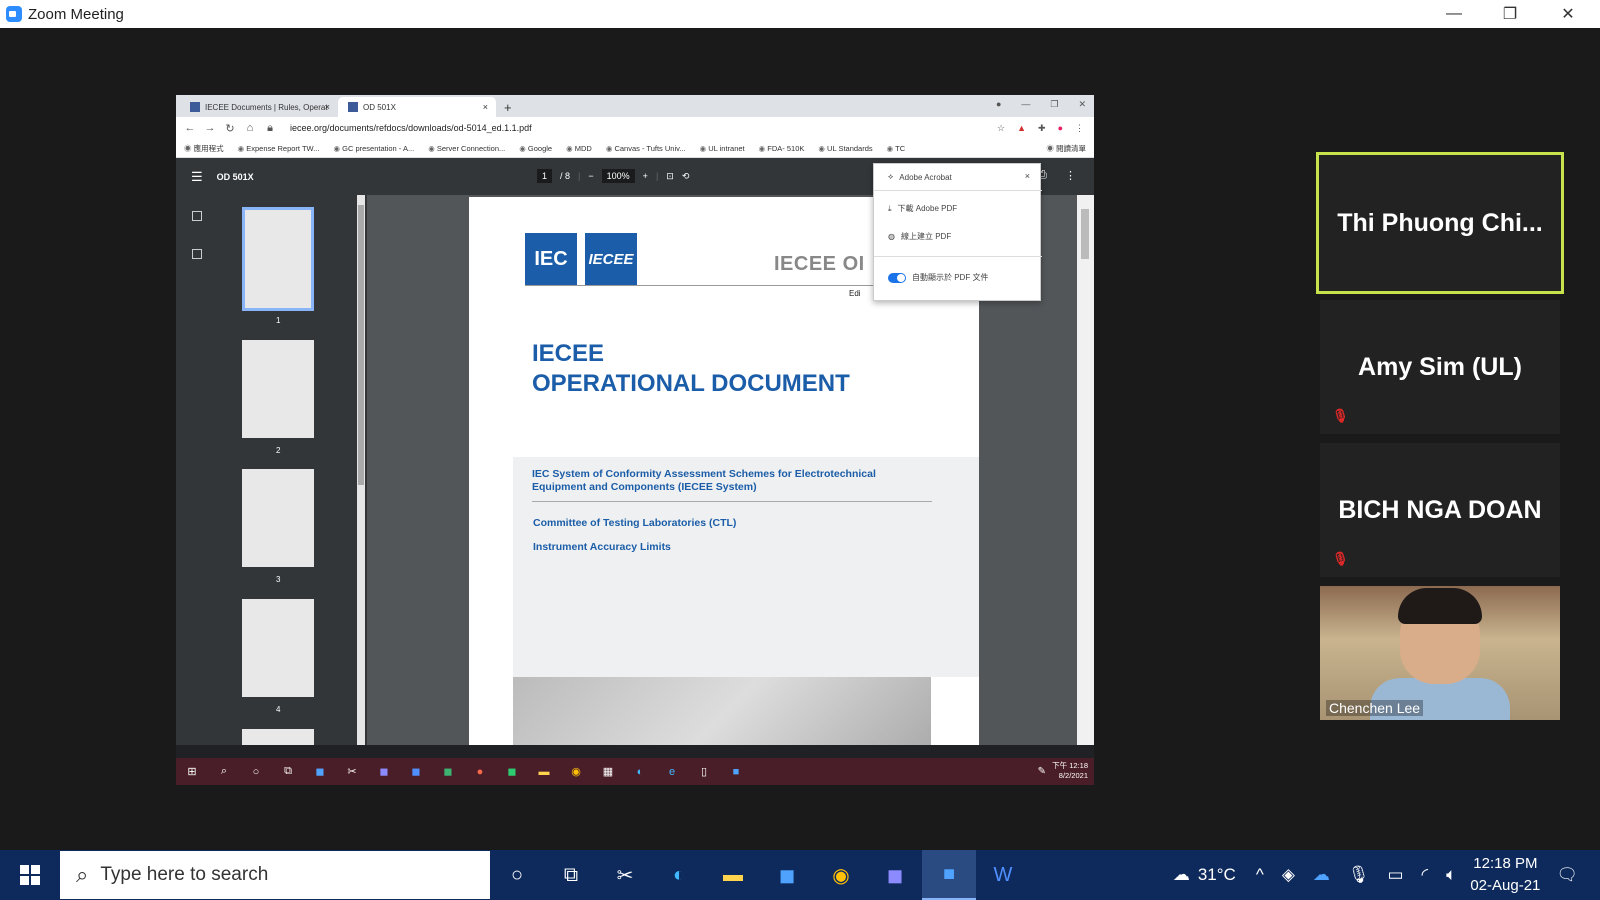  What do you see at coordinates (1054, 104) in the screenshot?
I see `browser-restore-icon: ❐` at bounding box center [1054, 104].